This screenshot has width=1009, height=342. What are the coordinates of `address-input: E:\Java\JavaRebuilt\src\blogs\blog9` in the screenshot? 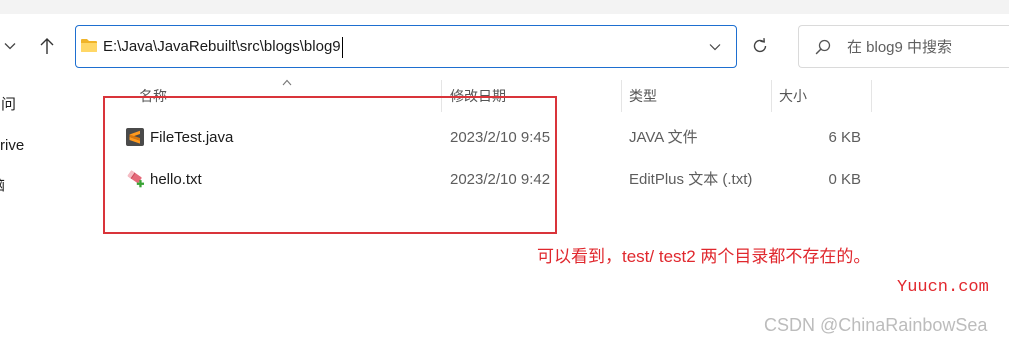 It's located at (223, 47).